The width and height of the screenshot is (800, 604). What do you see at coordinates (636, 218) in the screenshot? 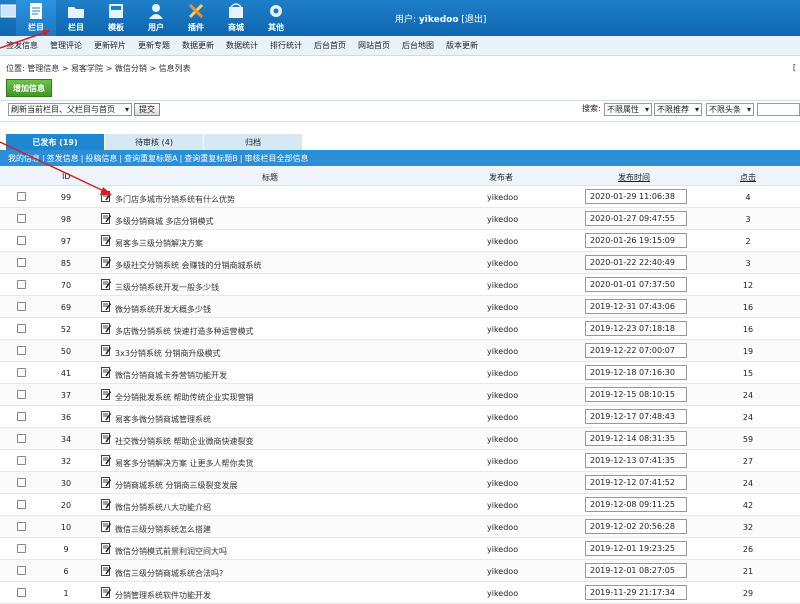
I see `row-publish-time-field: 2020-01-27 09:47:55` at bounding box center [636, 218].